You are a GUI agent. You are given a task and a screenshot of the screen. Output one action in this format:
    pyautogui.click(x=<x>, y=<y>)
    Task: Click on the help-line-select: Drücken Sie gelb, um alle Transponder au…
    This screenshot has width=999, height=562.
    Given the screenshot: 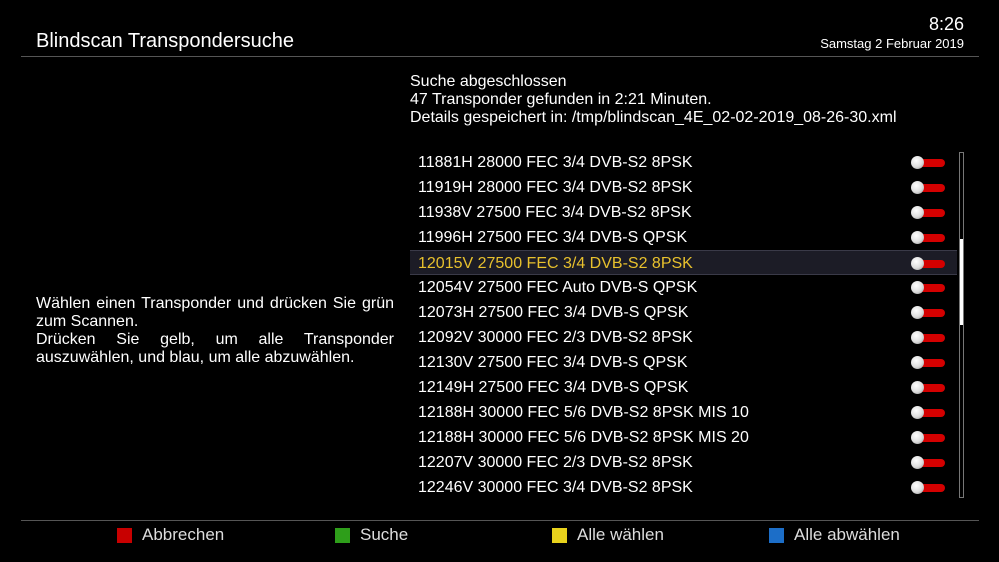 What is the action you would take?
    pyautogui.click(x=215, y=348)
    